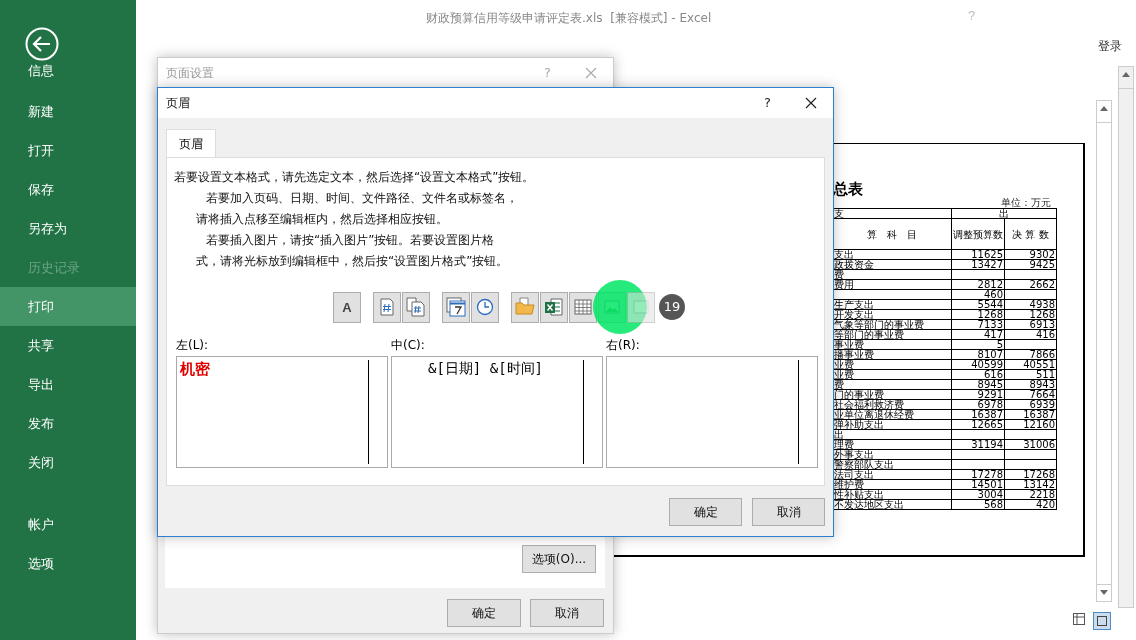 The width and height of the screenshot is (1136, 640). Describe the element at coordinates (623, 345) in the screenshot. I see `section-label: 右(R):` at that location.